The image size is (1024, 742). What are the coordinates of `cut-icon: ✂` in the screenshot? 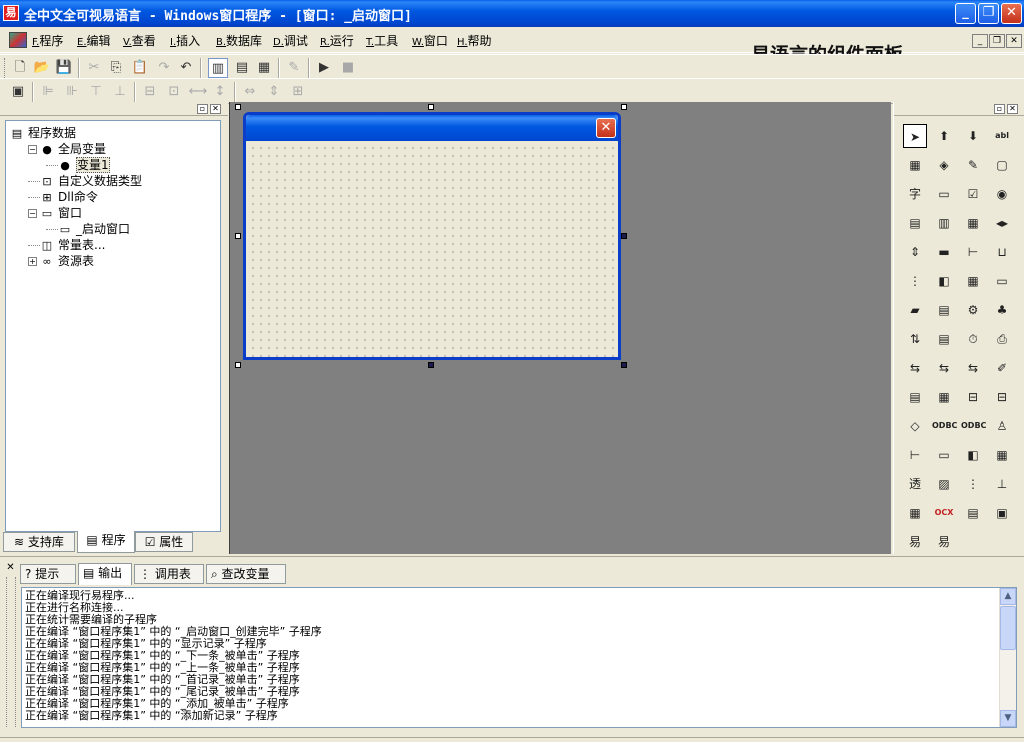 It's located at (94, 68).